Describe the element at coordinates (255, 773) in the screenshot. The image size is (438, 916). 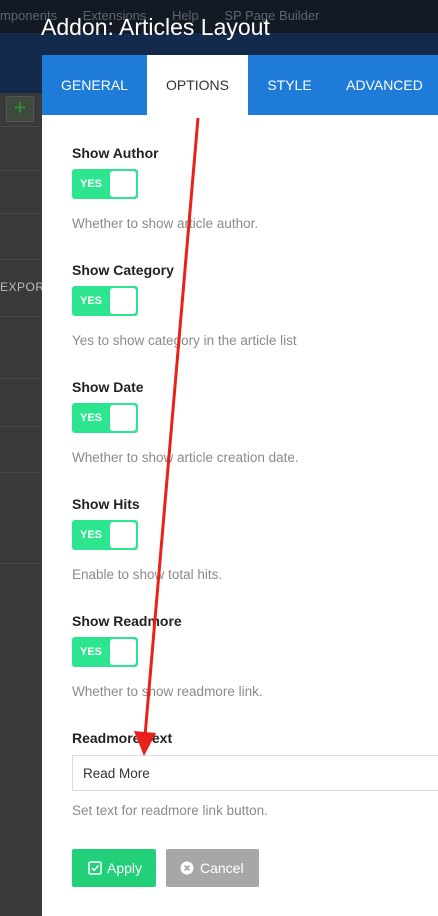
I see `readmore-text-input` at that location.